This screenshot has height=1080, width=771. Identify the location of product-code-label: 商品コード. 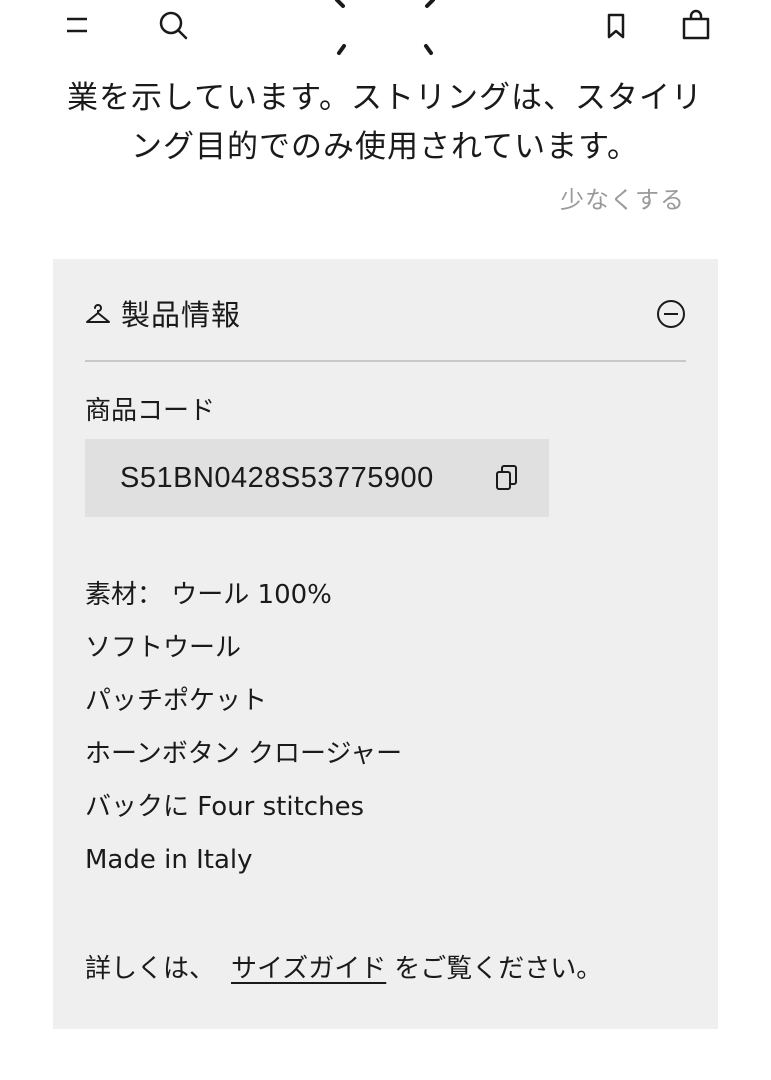
(150, 411).